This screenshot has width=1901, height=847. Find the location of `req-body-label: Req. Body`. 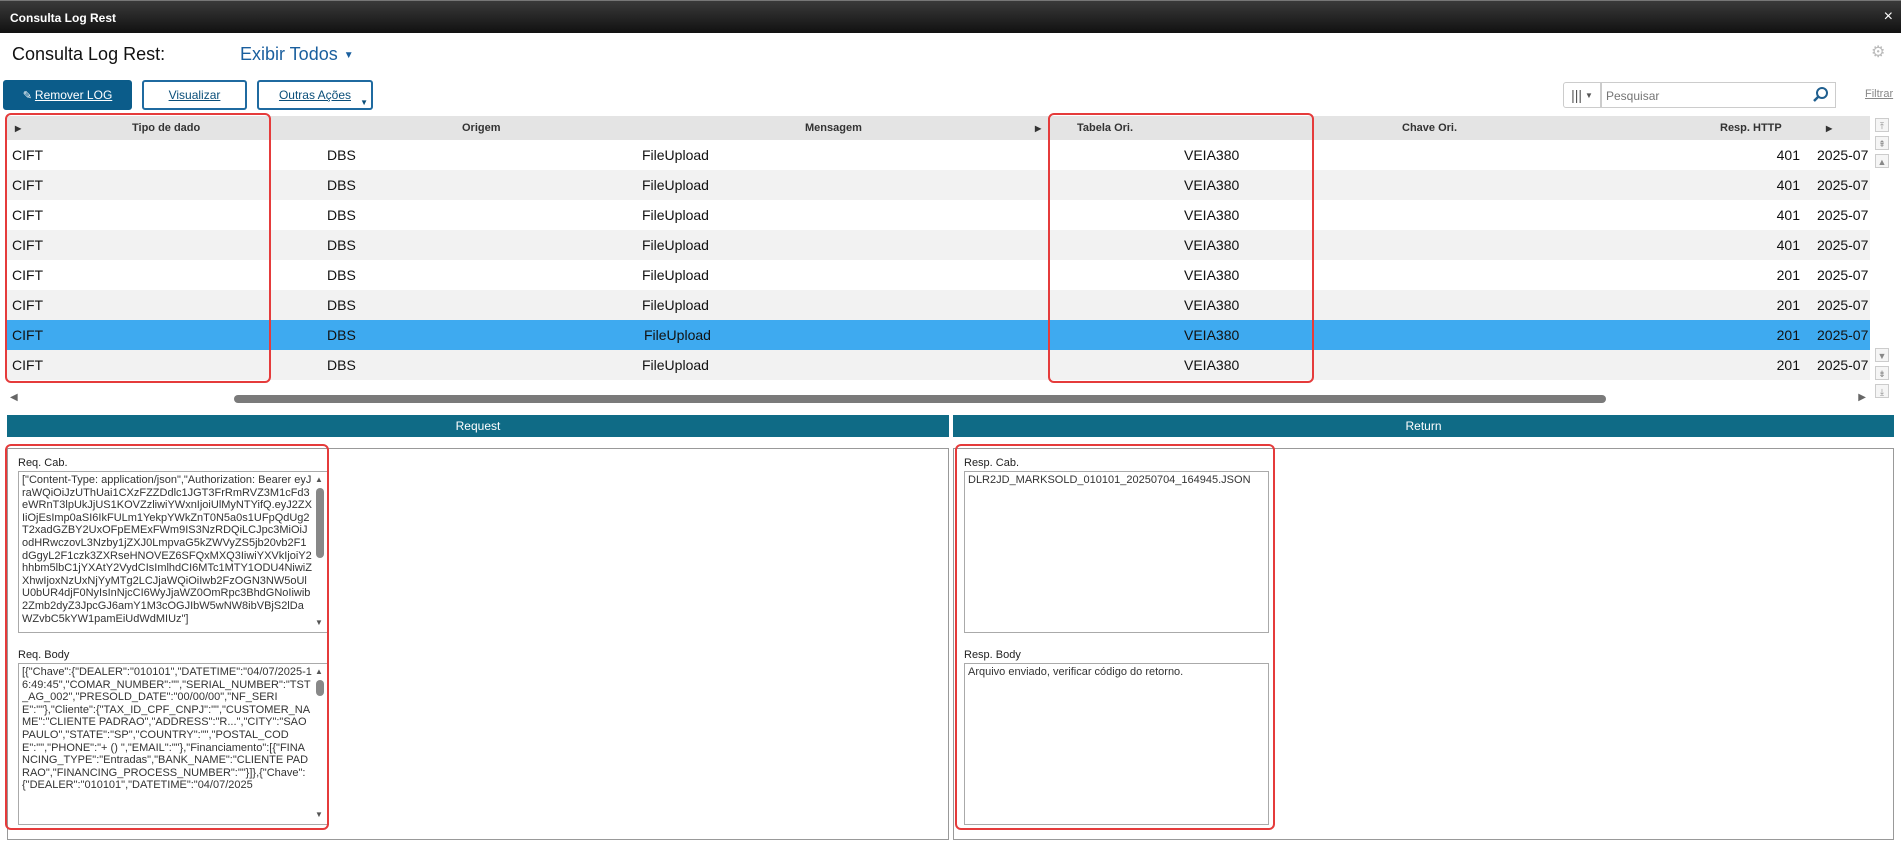

req-body-label: Req. Body is located at coordinates (44, 655).